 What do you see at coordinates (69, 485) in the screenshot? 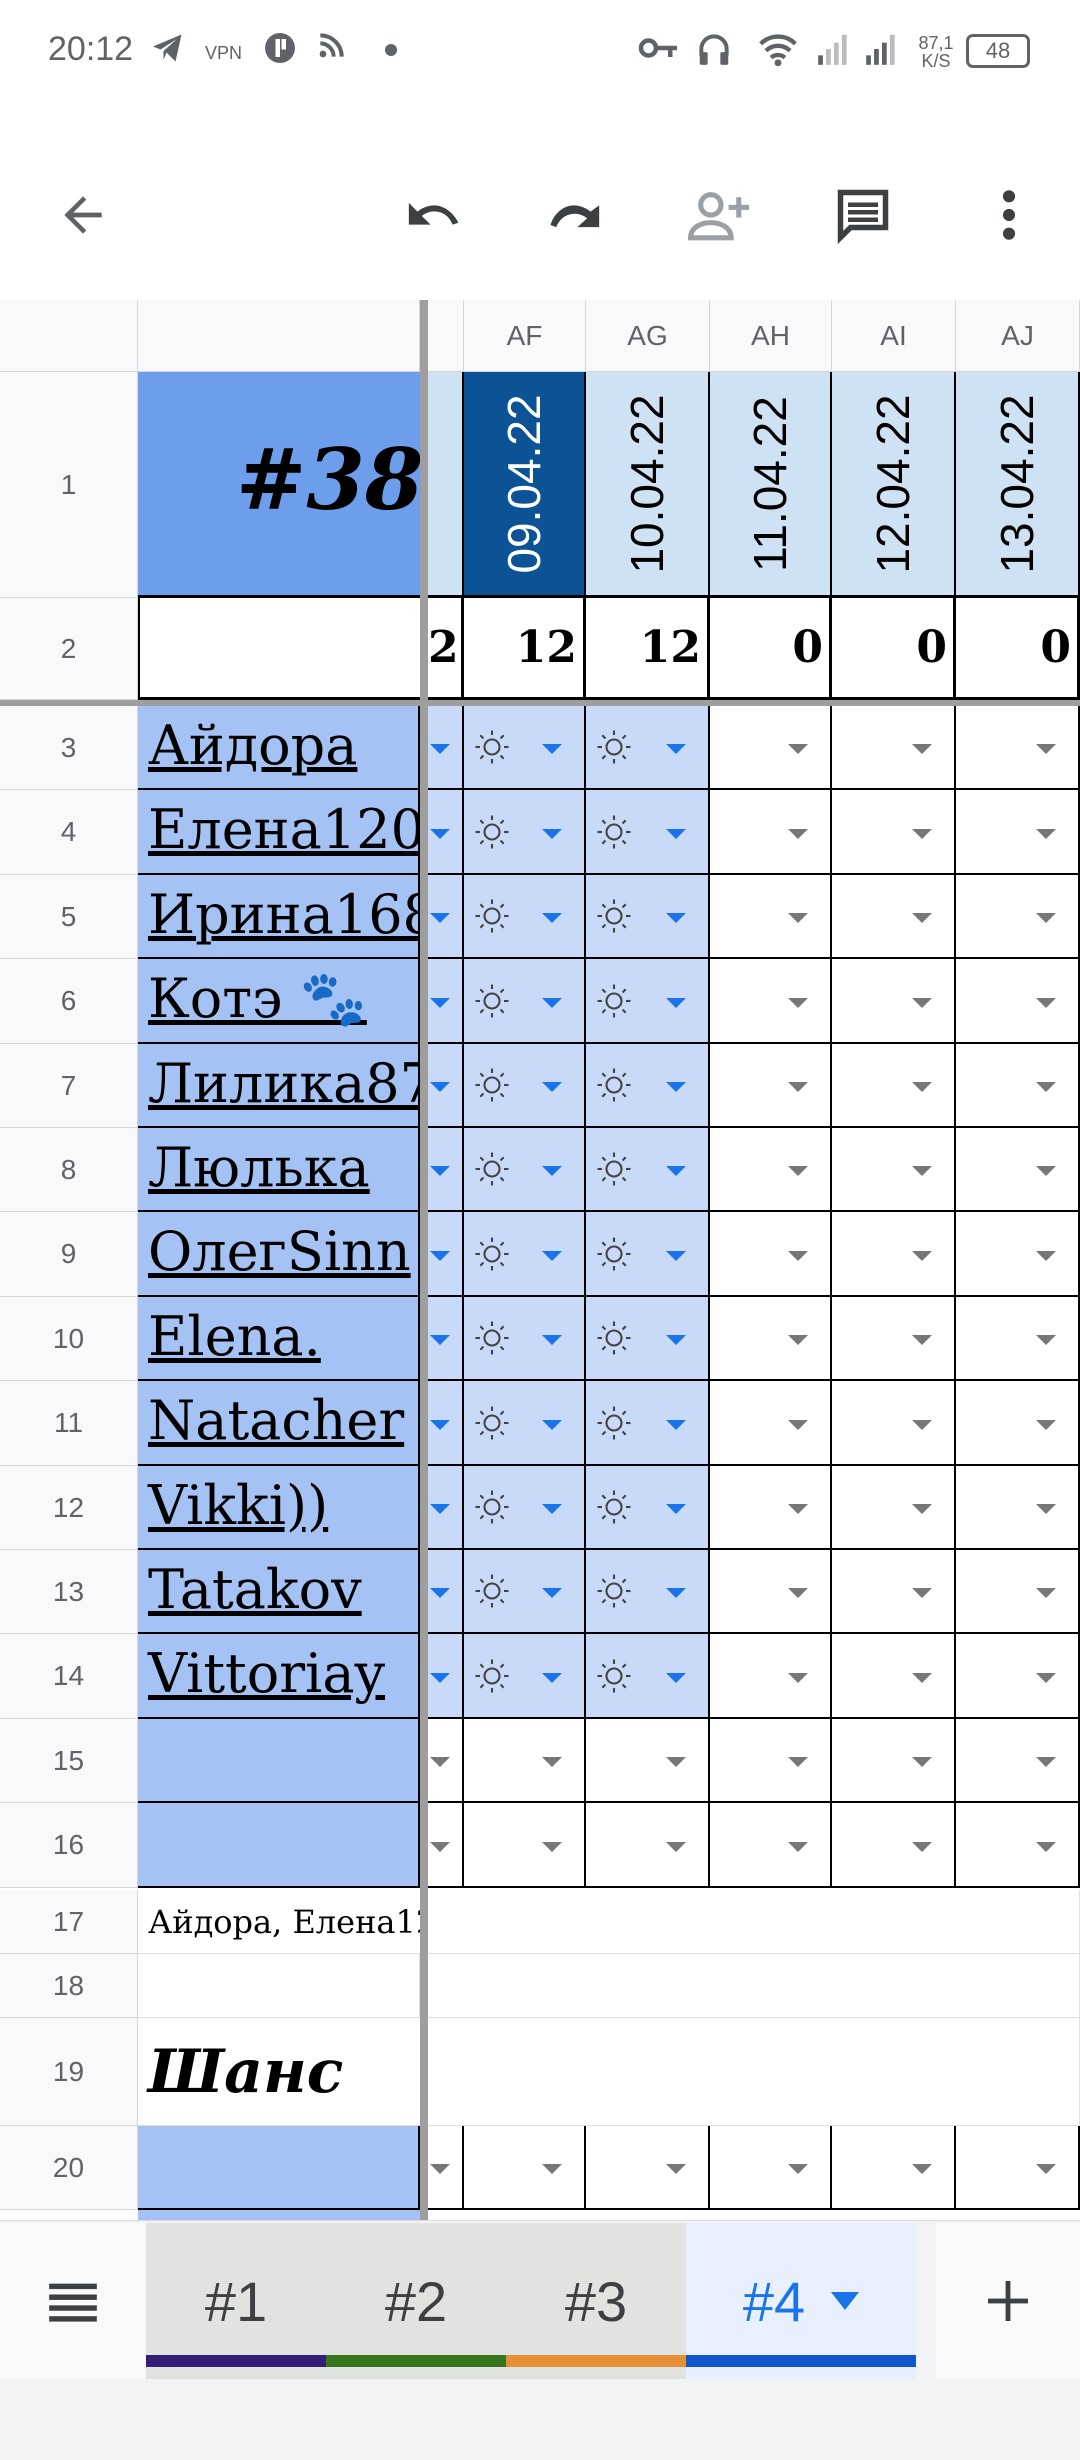
I see `row-header-1: 1` at bounding box center [69, 485].